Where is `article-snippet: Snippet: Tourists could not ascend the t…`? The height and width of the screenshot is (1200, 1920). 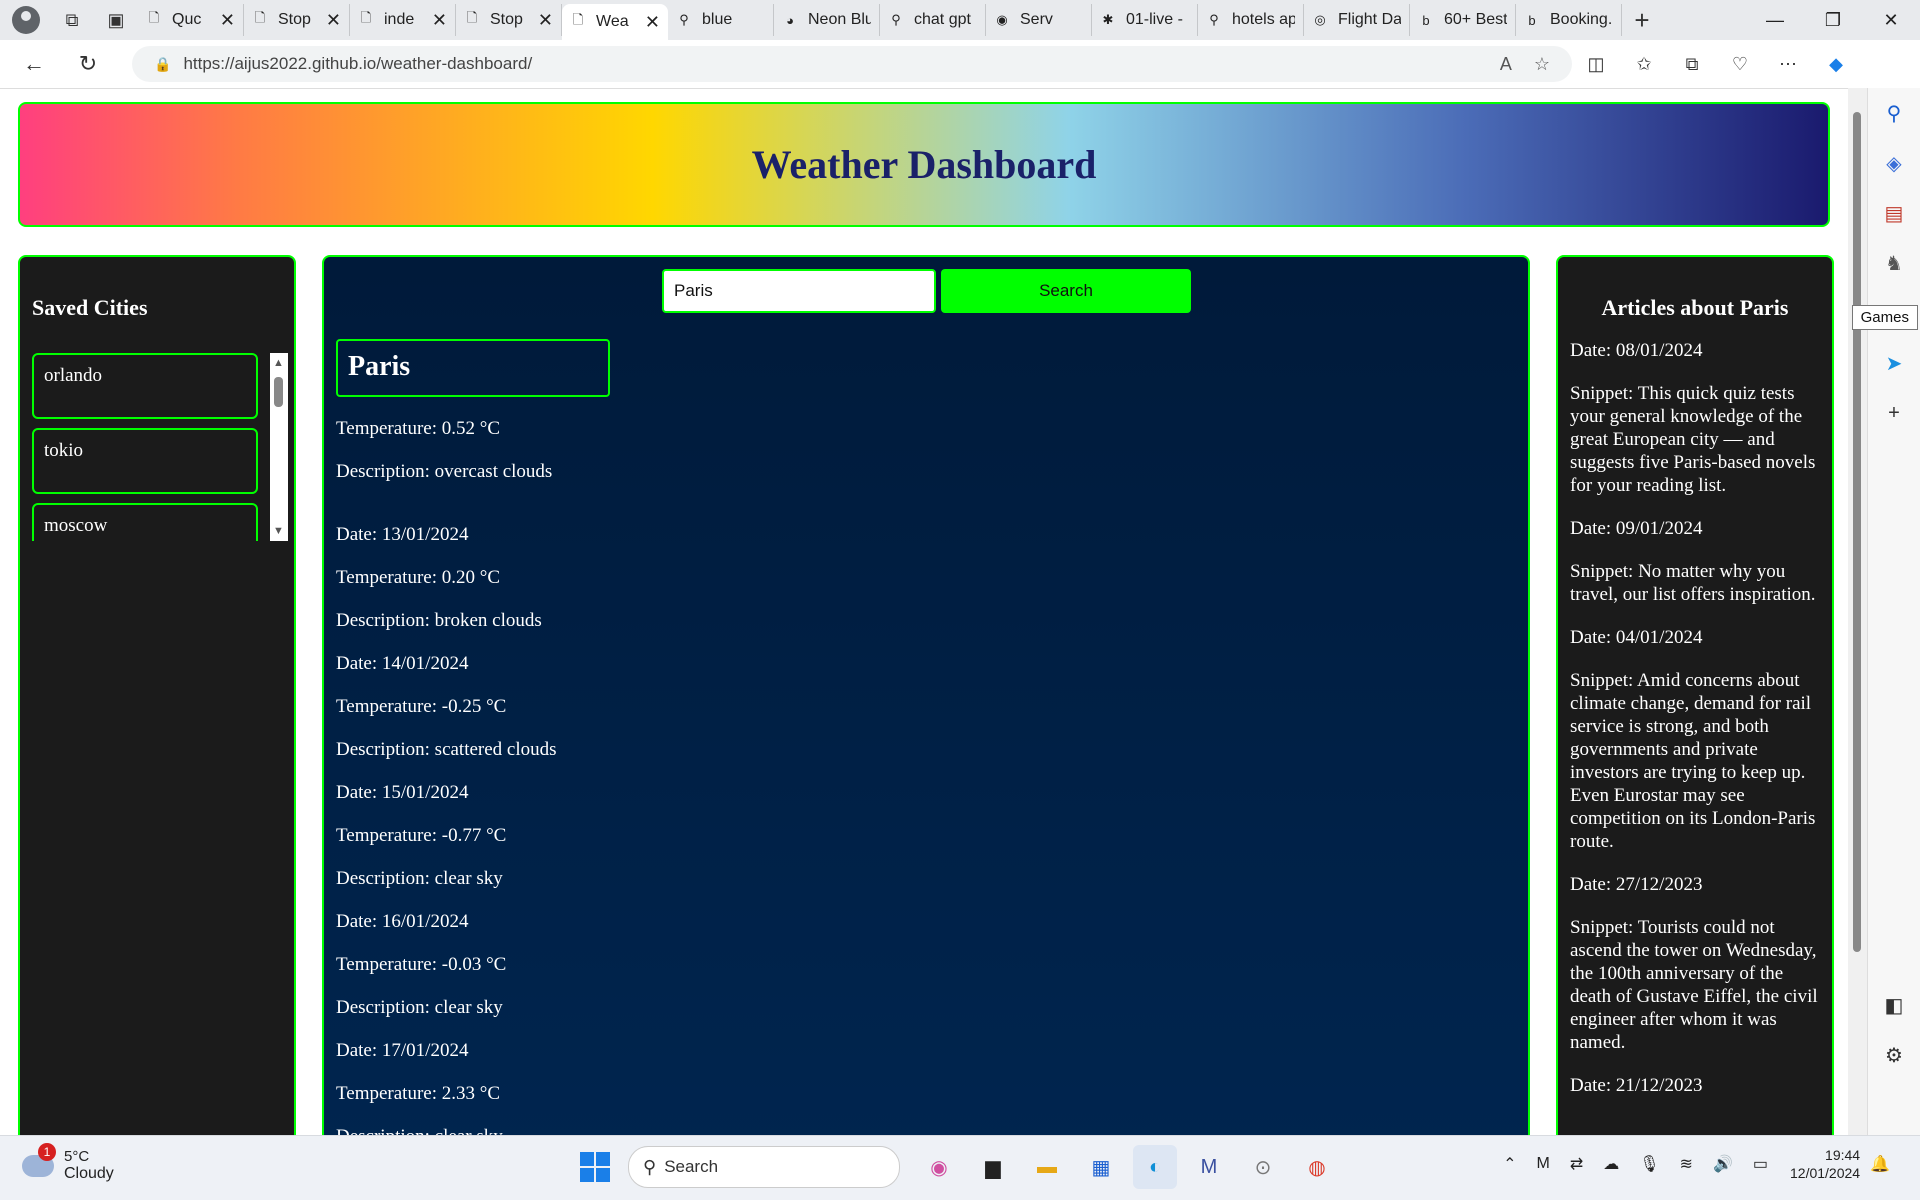
article-snippet: Snippet: Tourists could not ascend the t… is located at coordinates (1694, 985).